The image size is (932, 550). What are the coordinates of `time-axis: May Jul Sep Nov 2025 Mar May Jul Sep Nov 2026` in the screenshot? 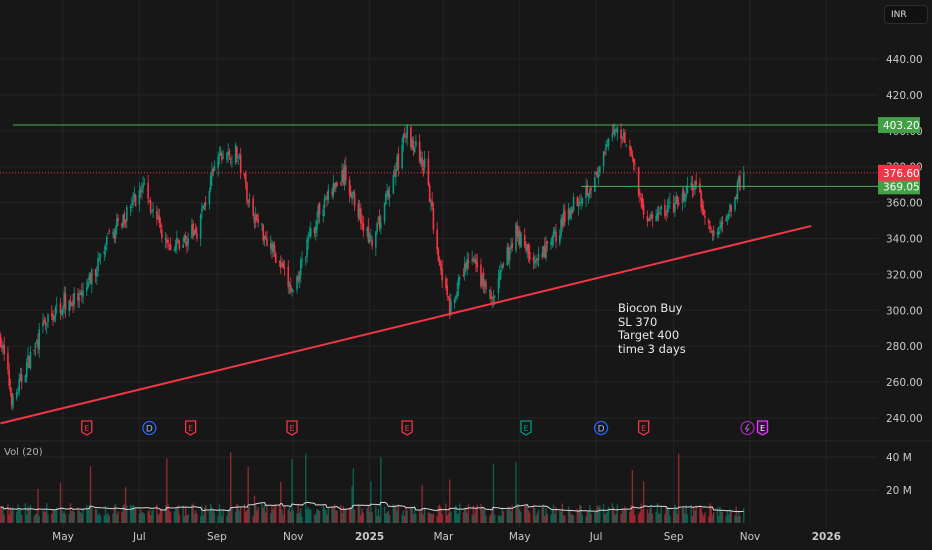 It's located at (446, 537).